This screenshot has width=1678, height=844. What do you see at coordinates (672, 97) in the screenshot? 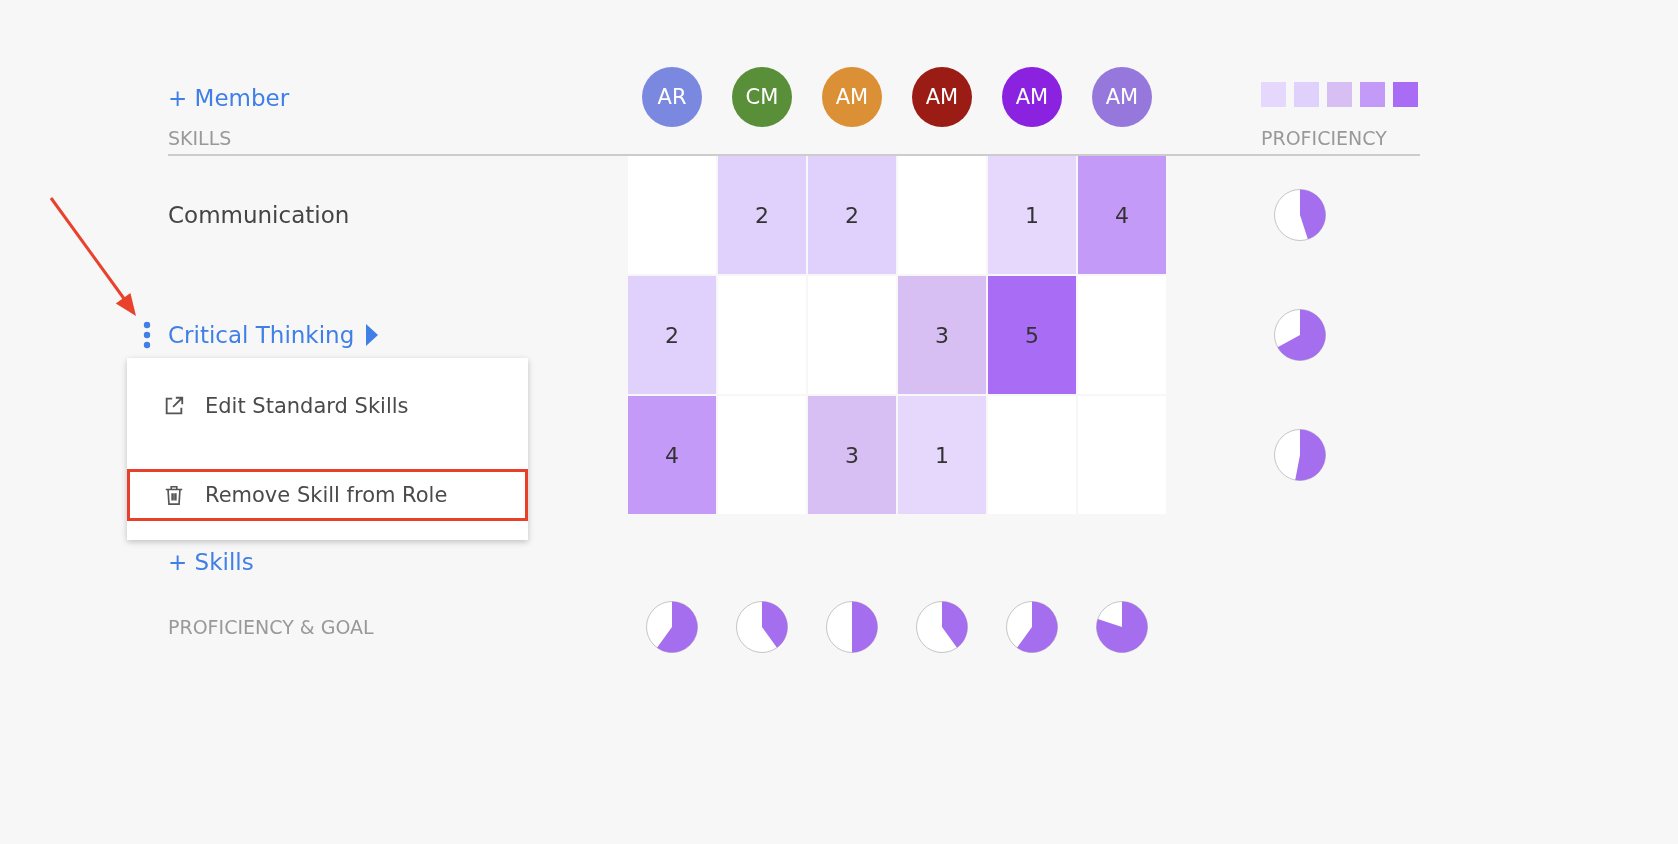
I see `member-avatar: AR` at bounding box center [672, 97].